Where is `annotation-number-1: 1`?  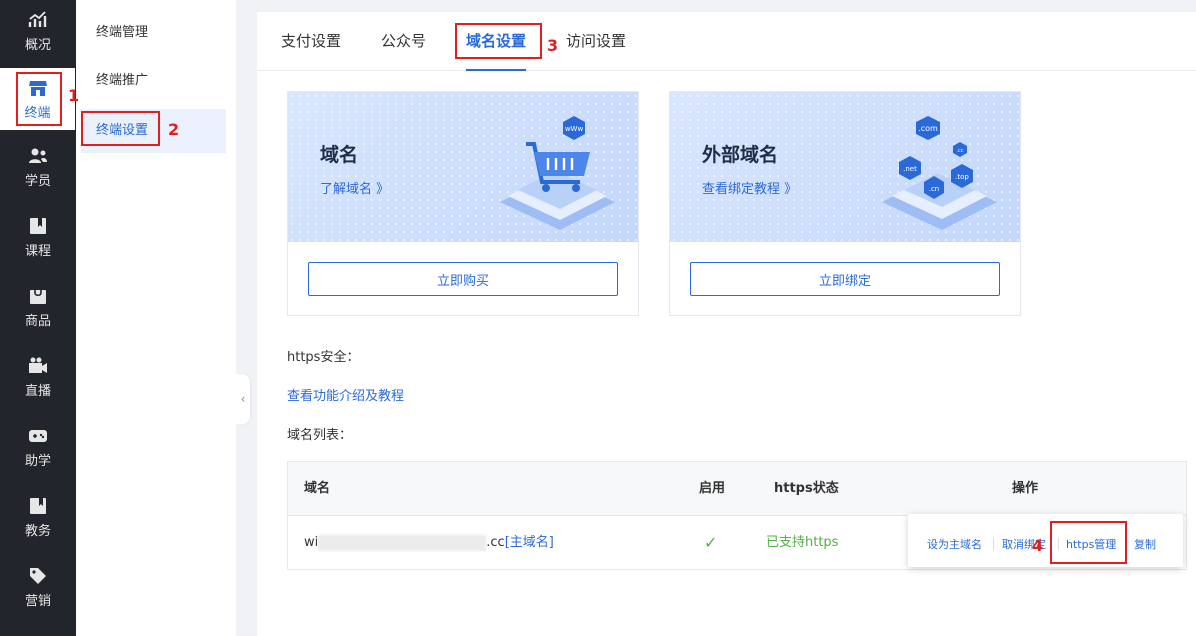 annotation-number-1: 1 is located at coordinates (74, 95).